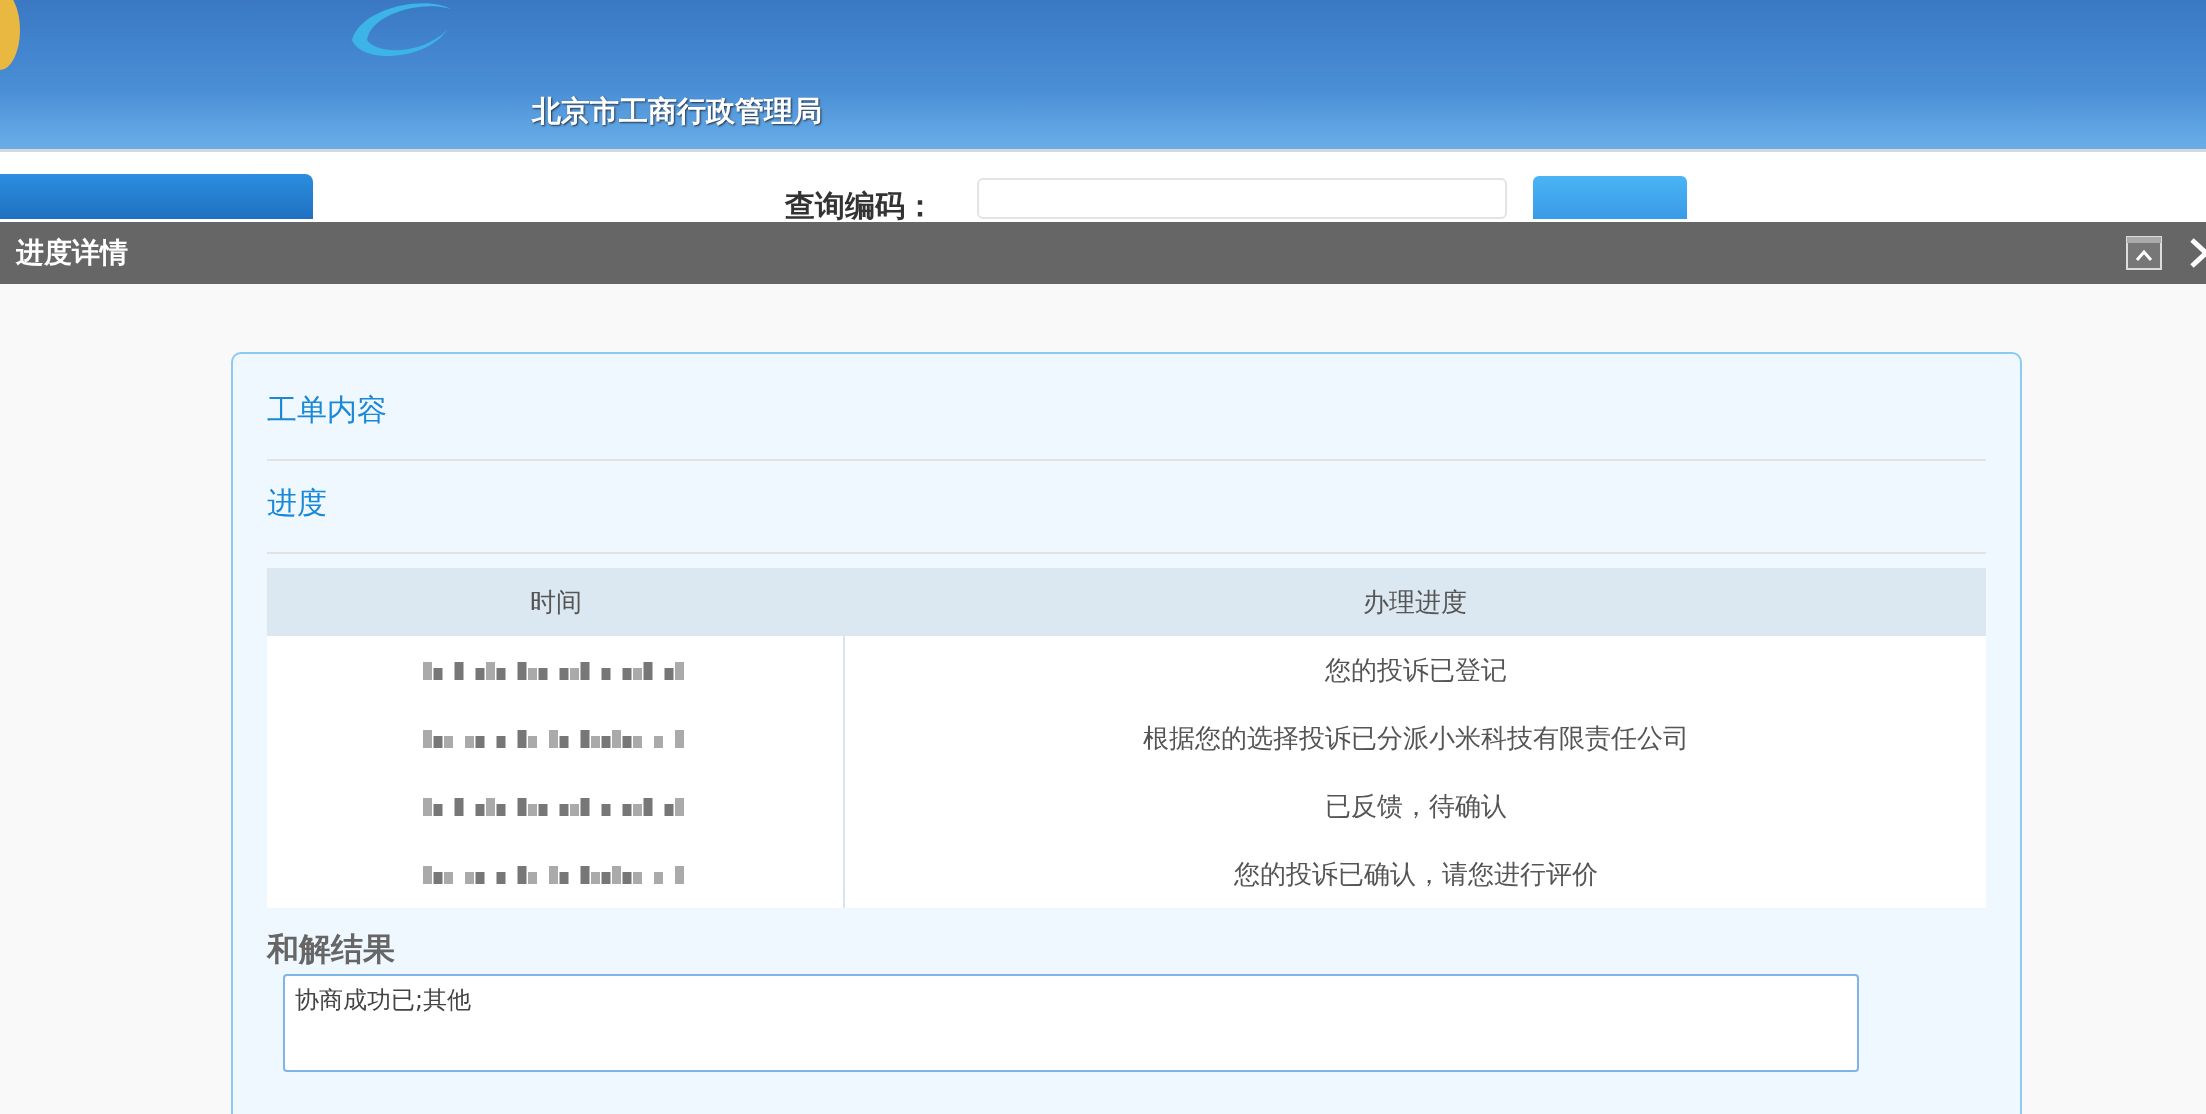 The image size is (2206, 1114). I want to click on query-code-label: 查询编码：, so click(860, 206).